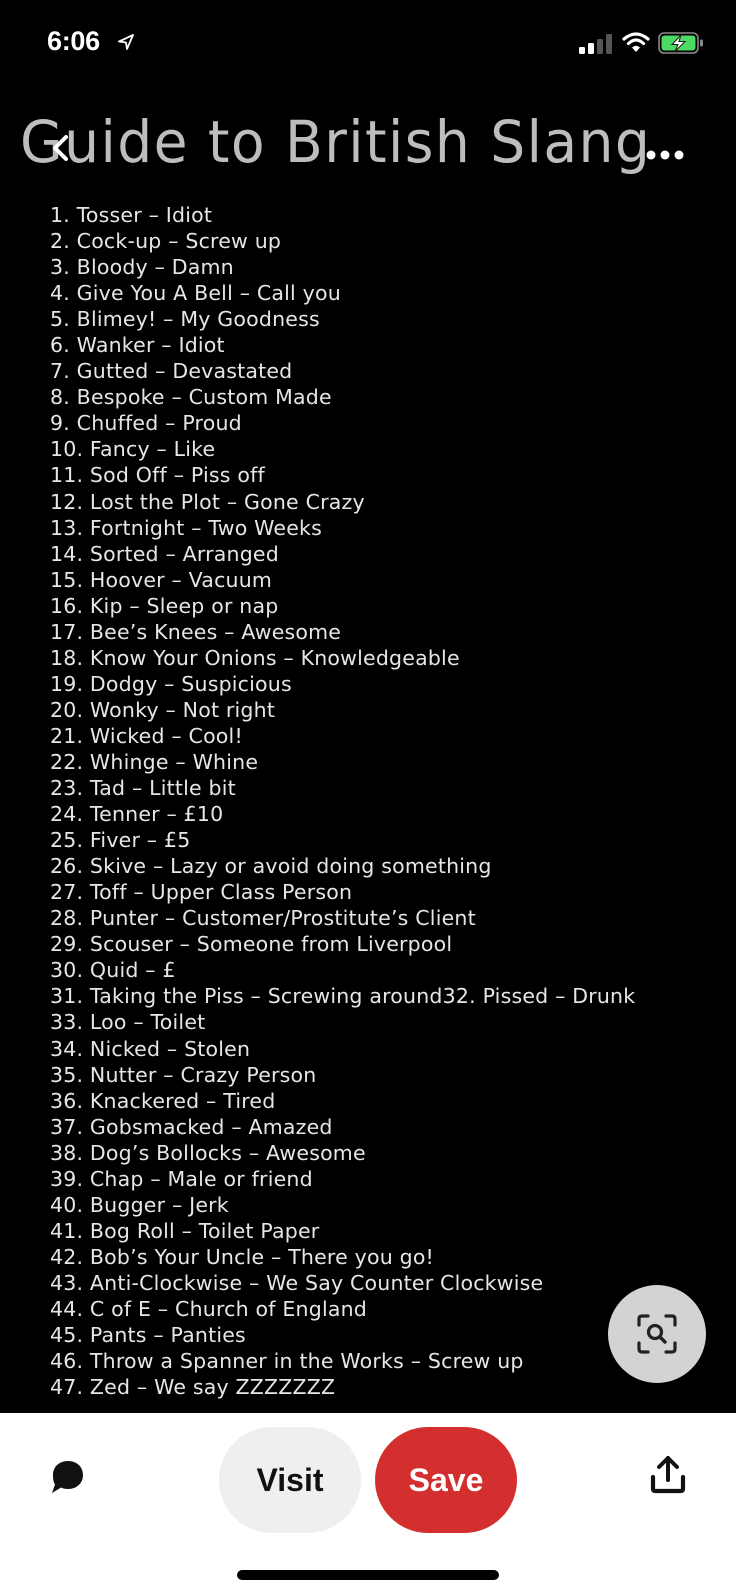  I want to click on slang-list-item: 10. Fancy – Like, so click(133, 449).